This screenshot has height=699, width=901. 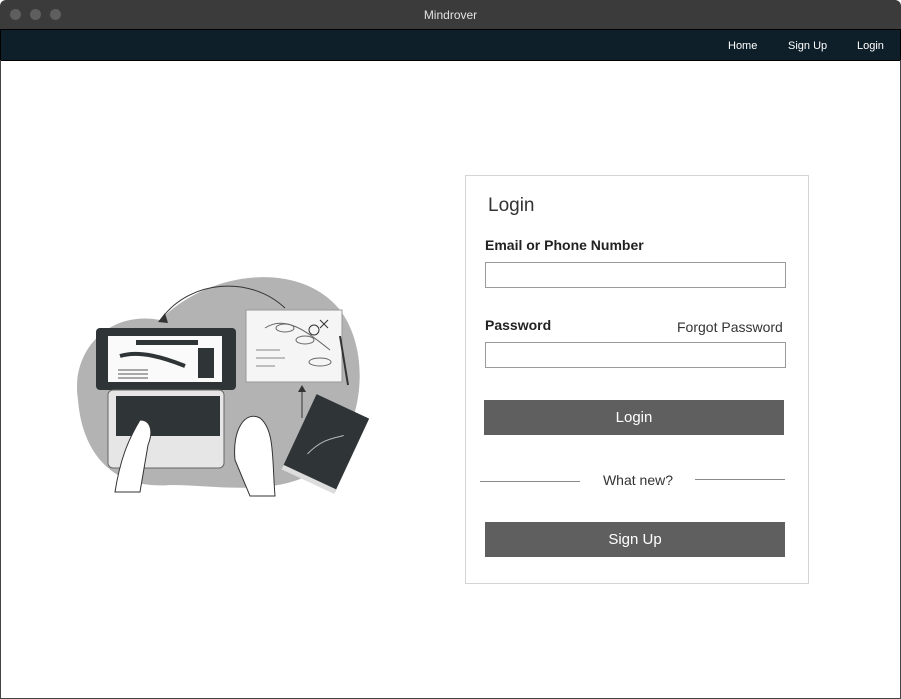 I want to click on login-button: Login, so click(x=634, y=417).